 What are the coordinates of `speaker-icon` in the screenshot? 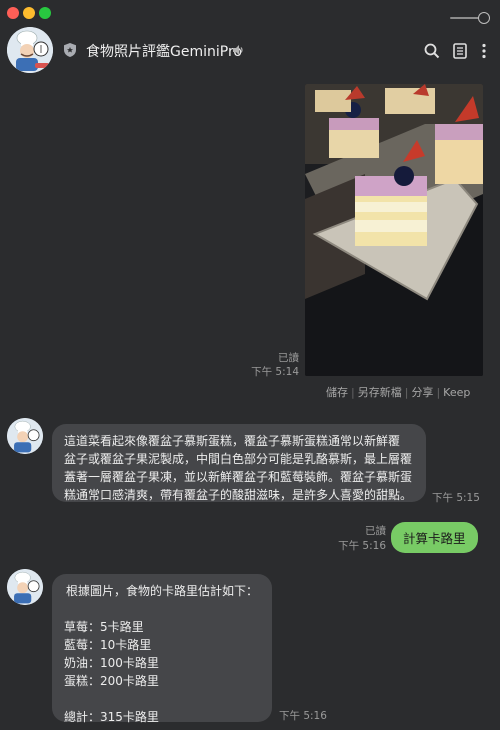 It's located at (238, 50).